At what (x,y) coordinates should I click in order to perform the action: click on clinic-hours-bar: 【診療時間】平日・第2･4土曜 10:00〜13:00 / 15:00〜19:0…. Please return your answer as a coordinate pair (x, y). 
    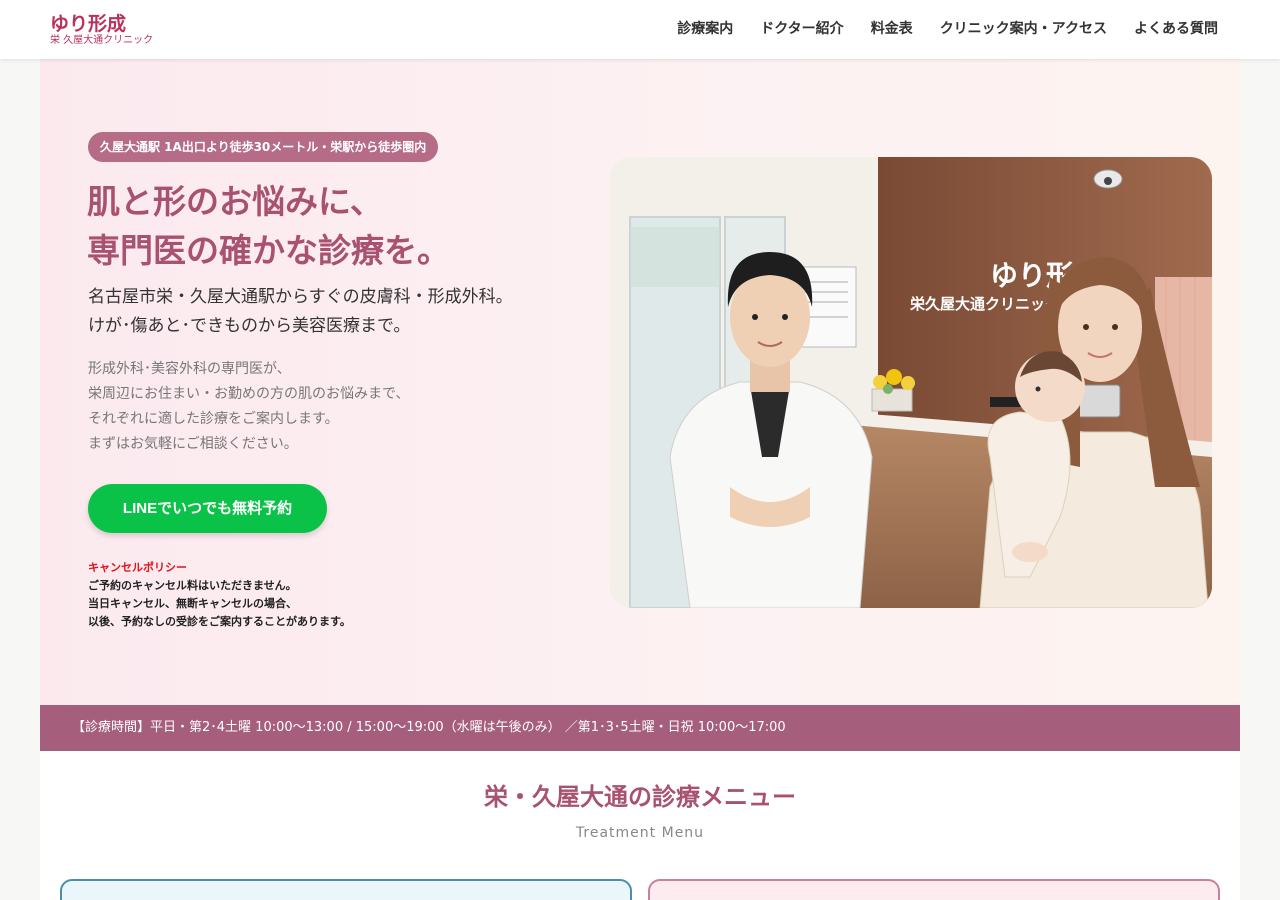
    Looking at the image, I should click on (640, 728).